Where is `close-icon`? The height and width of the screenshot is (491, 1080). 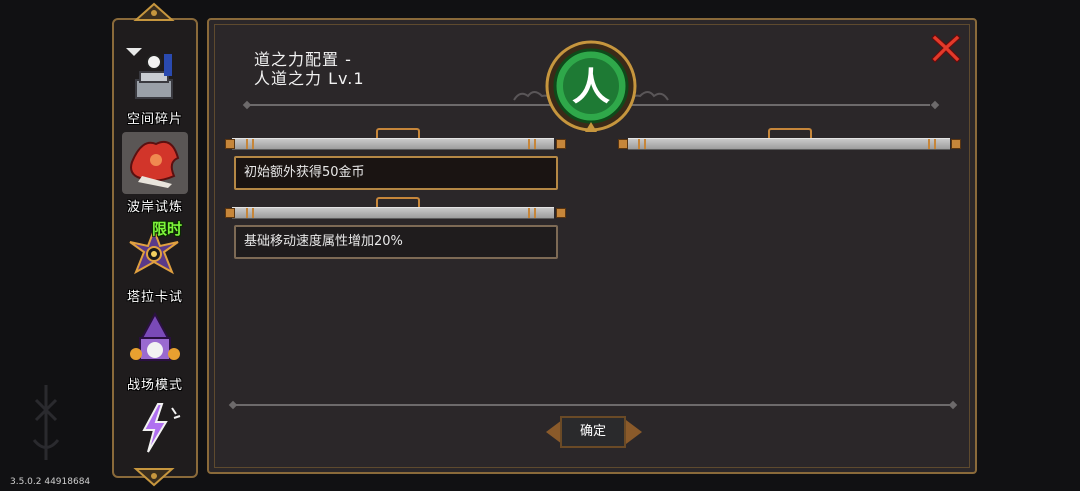
close-icon is located at coordinates (946, 48).